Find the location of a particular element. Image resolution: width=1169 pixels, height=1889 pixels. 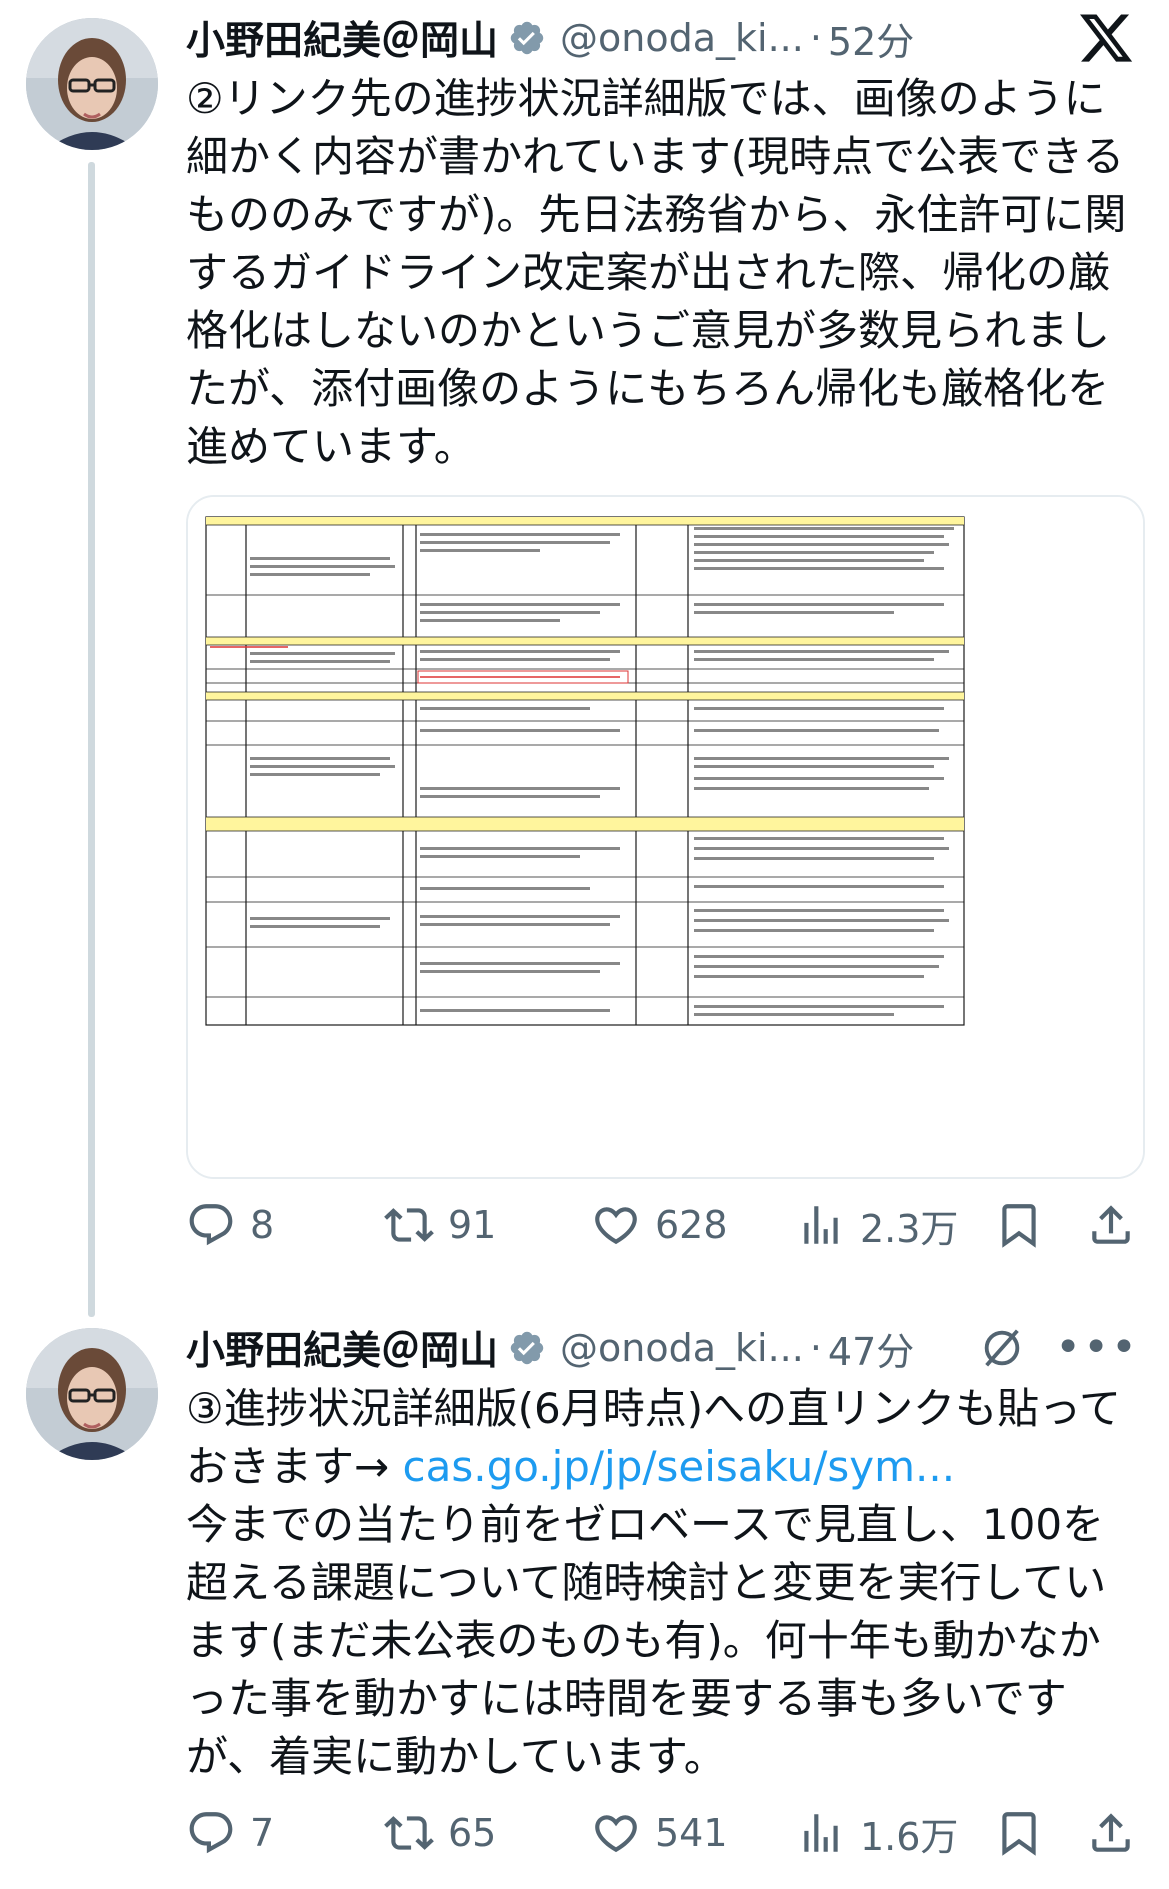

reply-count: 8 is located at coordinates (262, 1225).